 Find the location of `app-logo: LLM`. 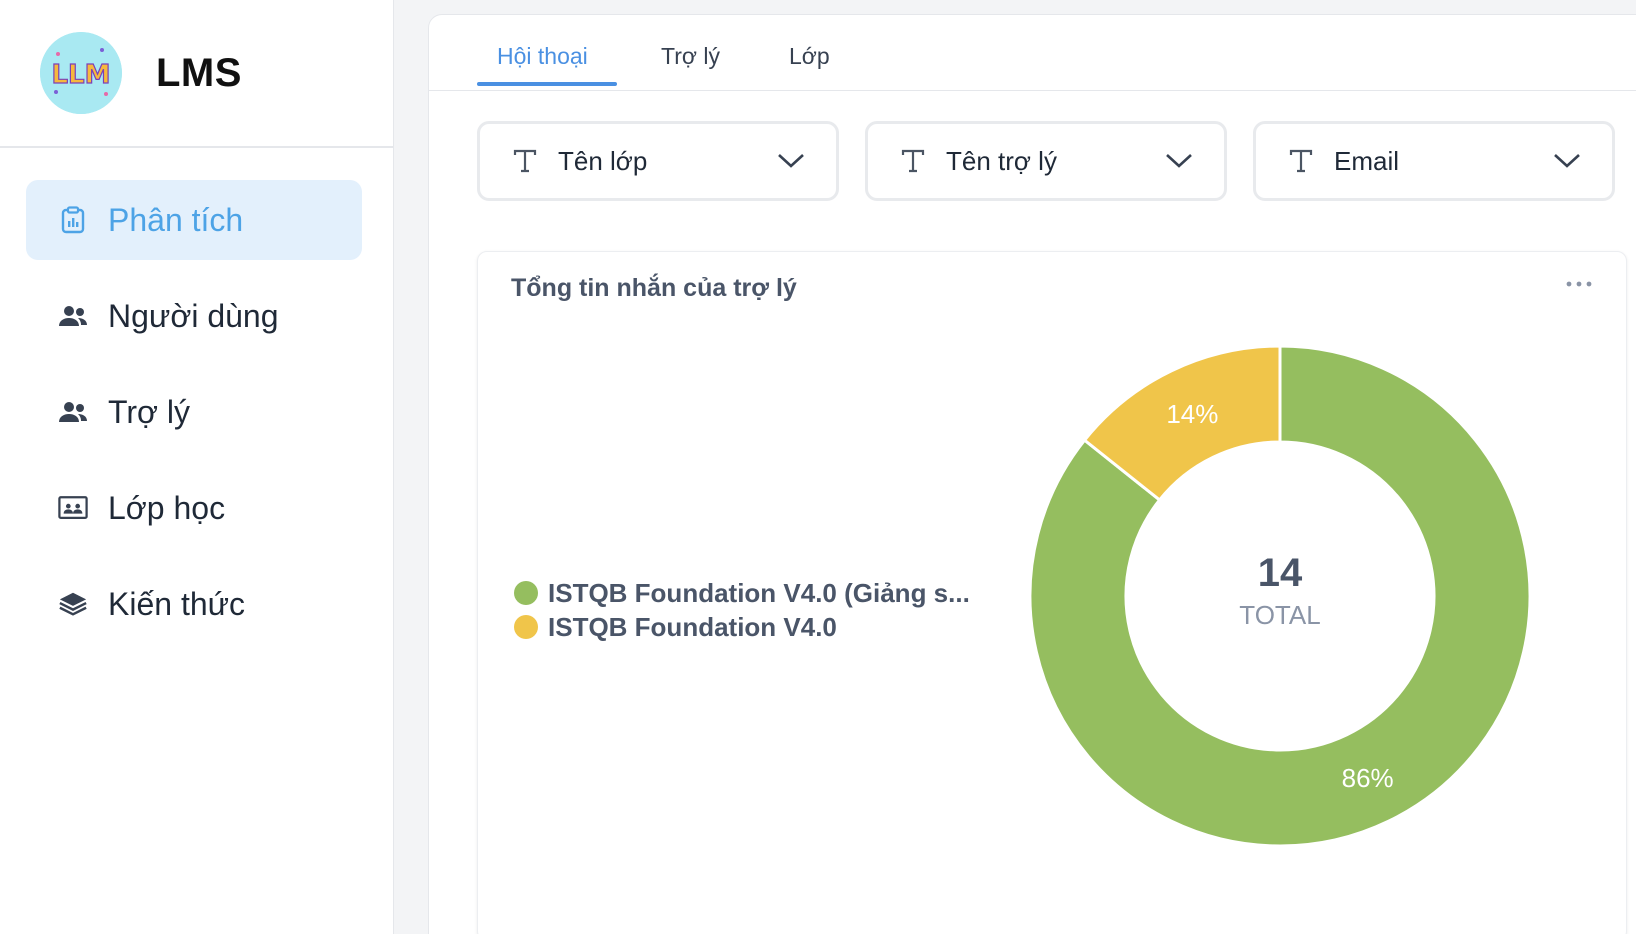

app-logo: LLM is located at coordinates (81, 73).